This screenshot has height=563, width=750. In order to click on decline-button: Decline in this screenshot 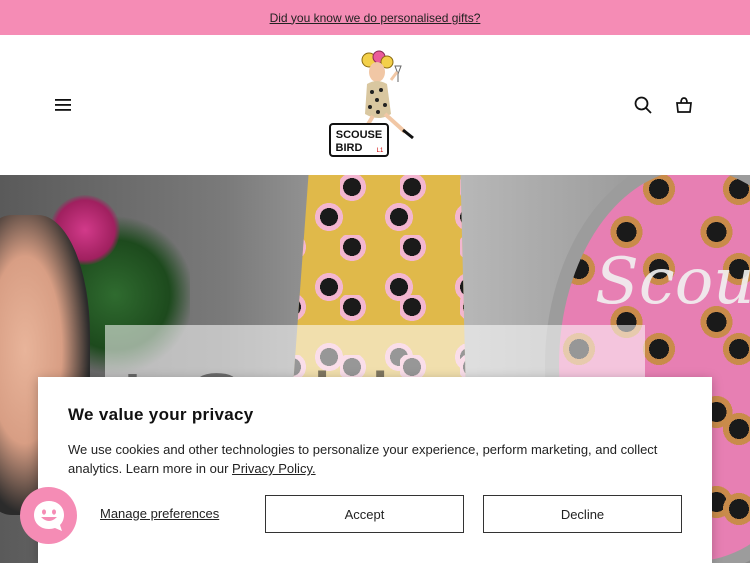, I will do `click(582, 514)`.